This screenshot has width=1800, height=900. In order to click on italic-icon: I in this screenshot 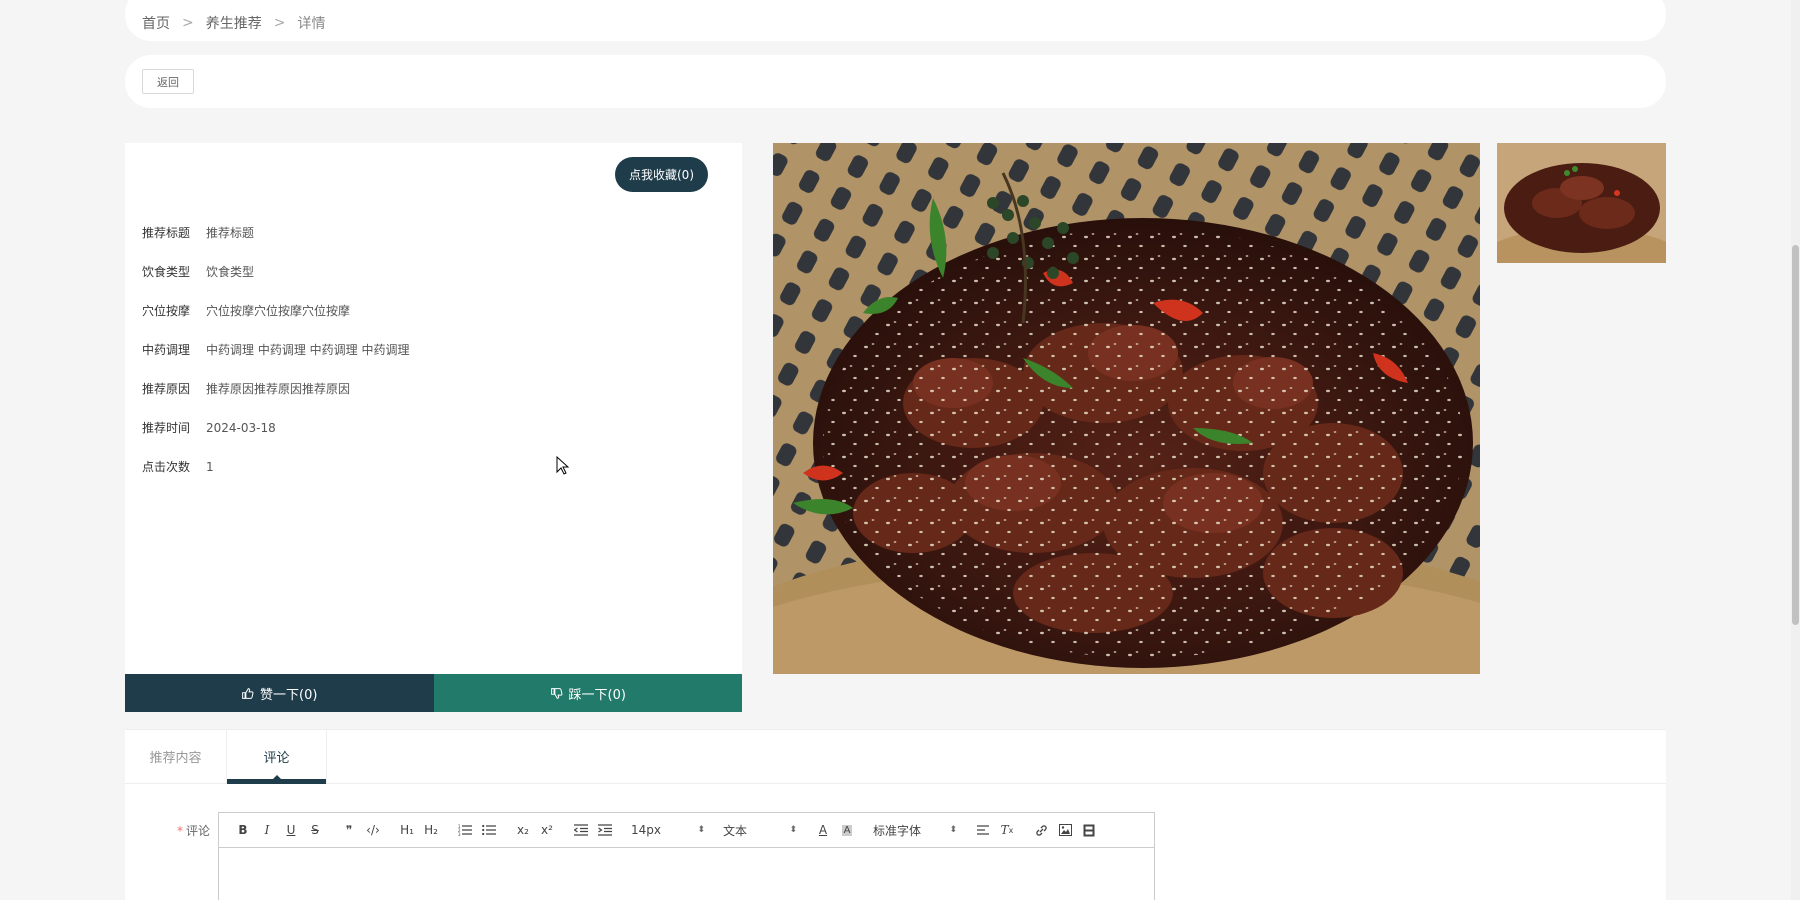, I will do `click(267, 830)`.